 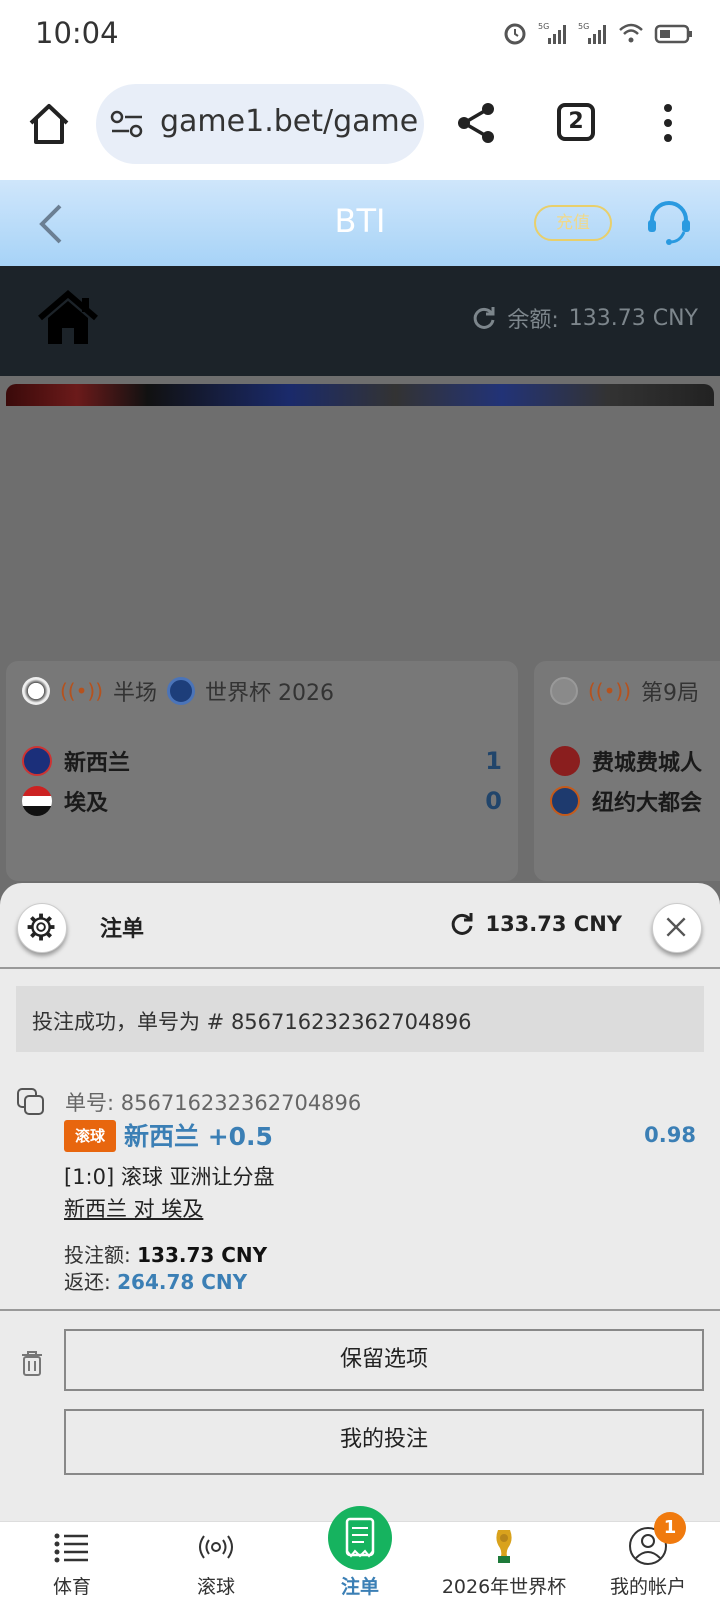 What do you see at coordinates (36, 691) in the screenshot?
I see `soccer-ball-icon` at bounding box center [36, 691].